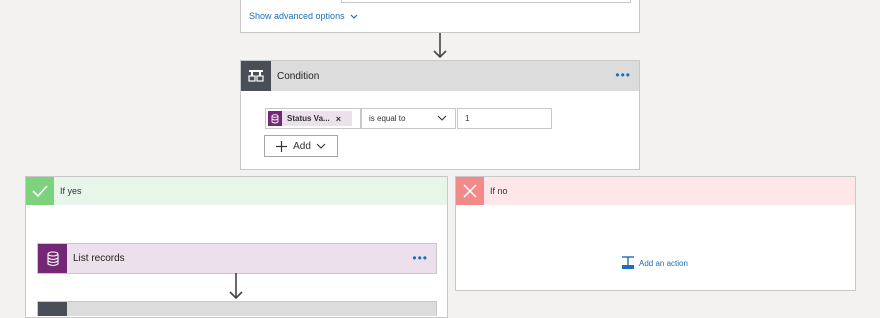 The height and width of the screenshot is (318, 880). I want to click on dynamic-content-token: Status Va... ×, so click(310, 118).